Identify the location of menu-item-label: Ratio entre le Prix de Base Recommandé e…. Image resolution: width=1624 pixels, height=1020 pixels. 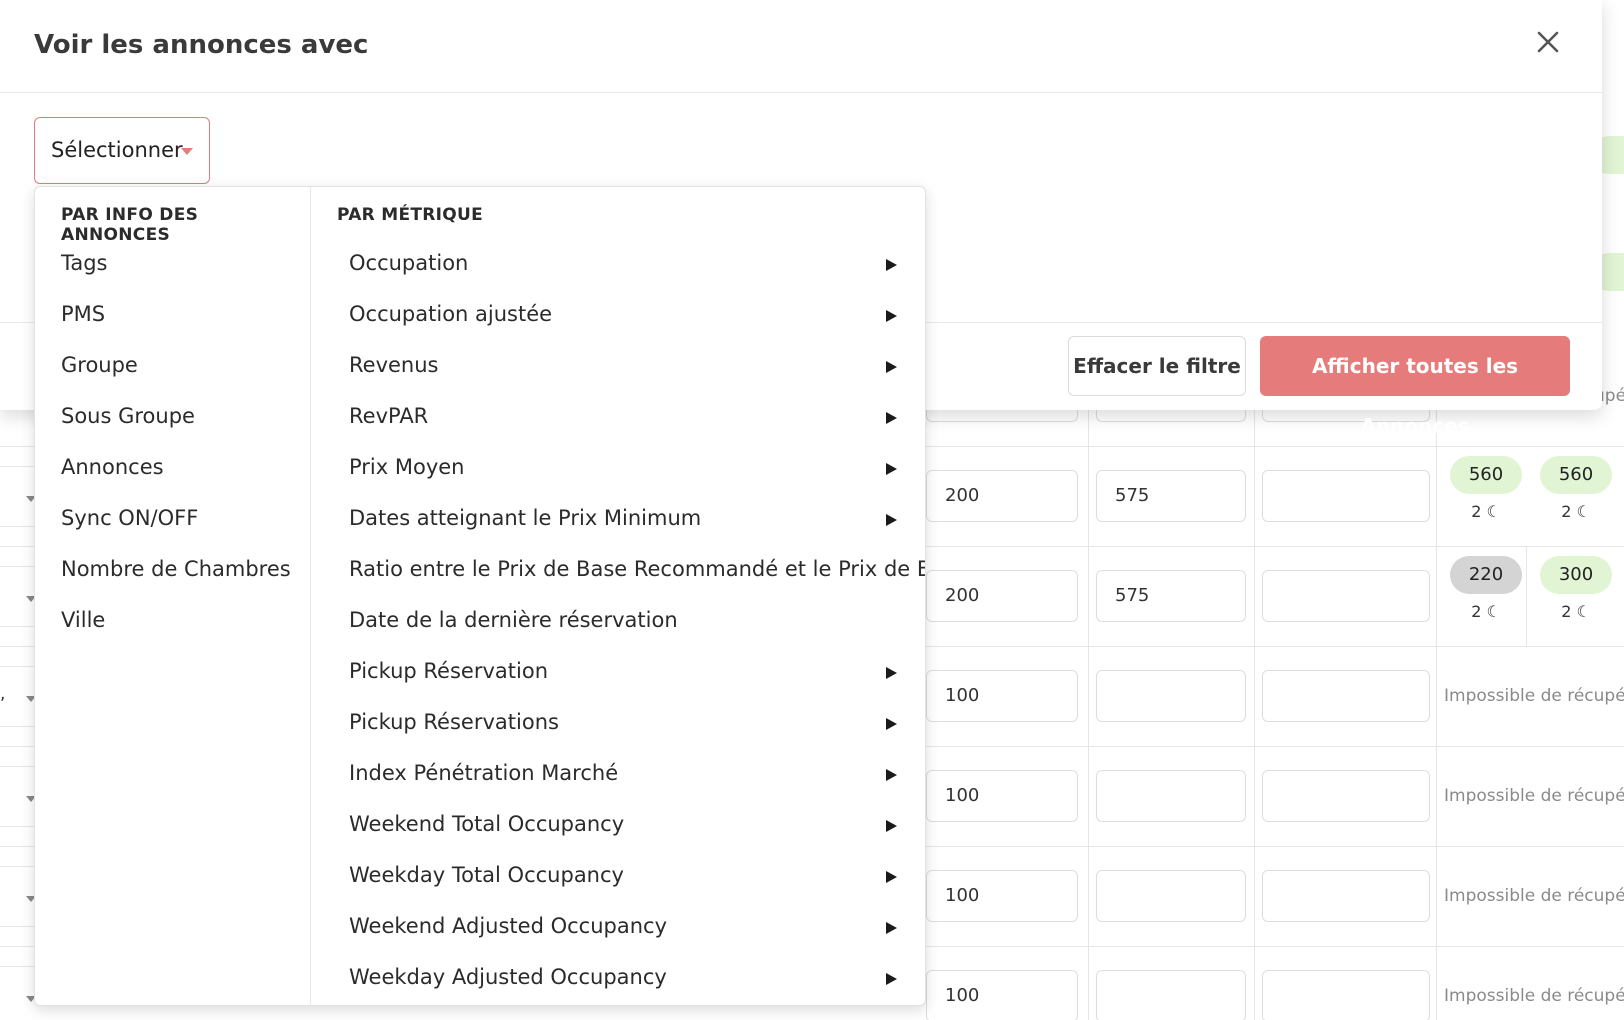
(637, 569).